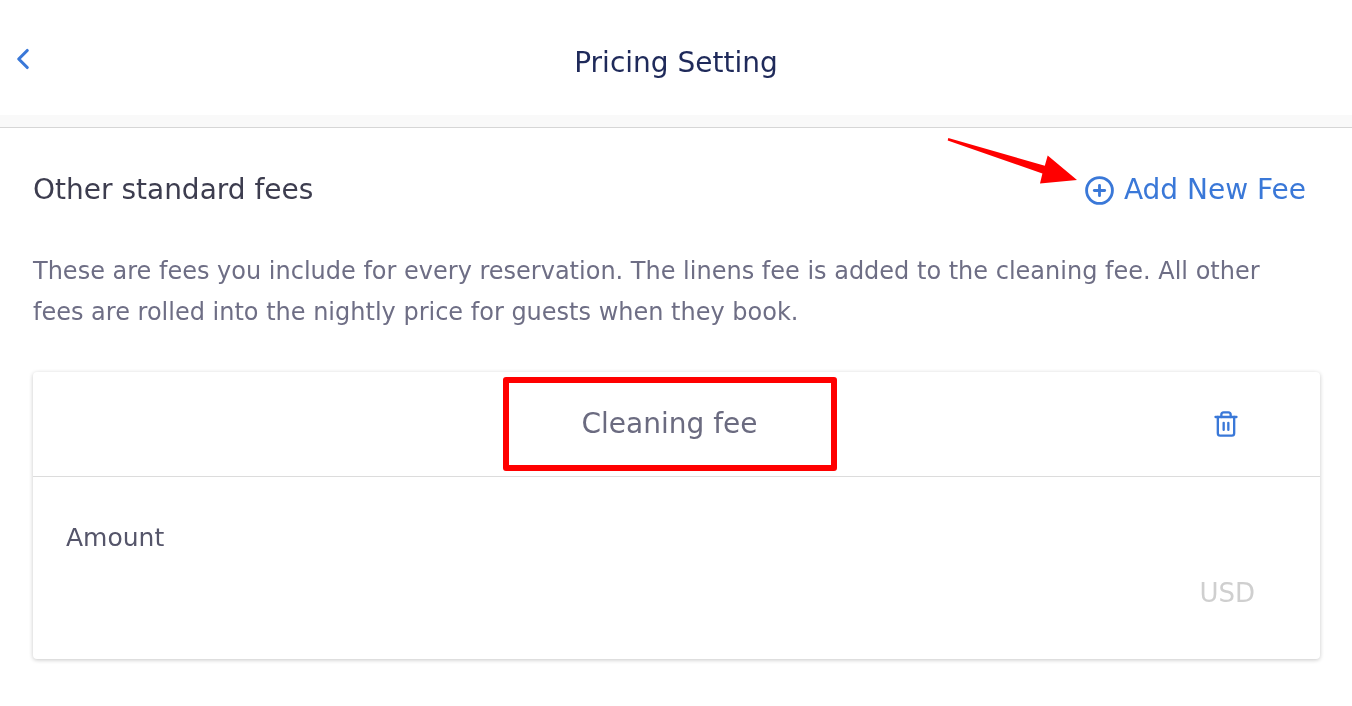  I want to click on trash-icon, so click(1226, 424).